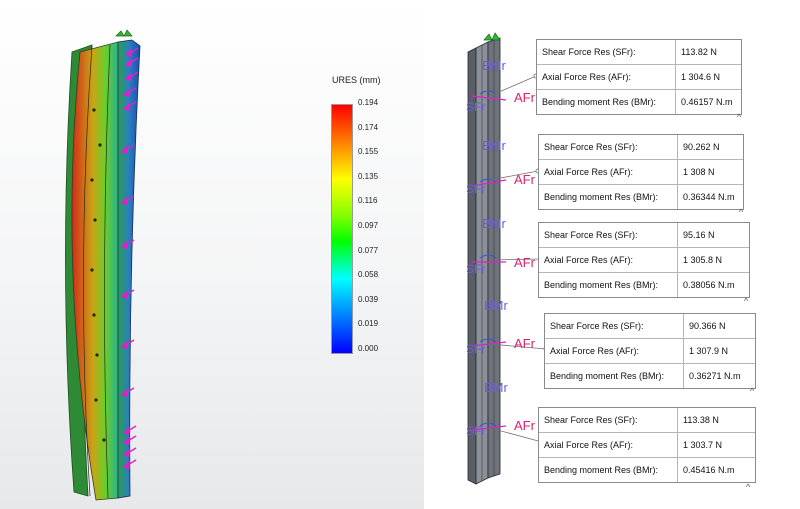 This screenshot has height=509, width=800. What do you see at coordinates (342, 229) in the screenshot?
I see `color-scale-bar` at bounding box center [342, 229].